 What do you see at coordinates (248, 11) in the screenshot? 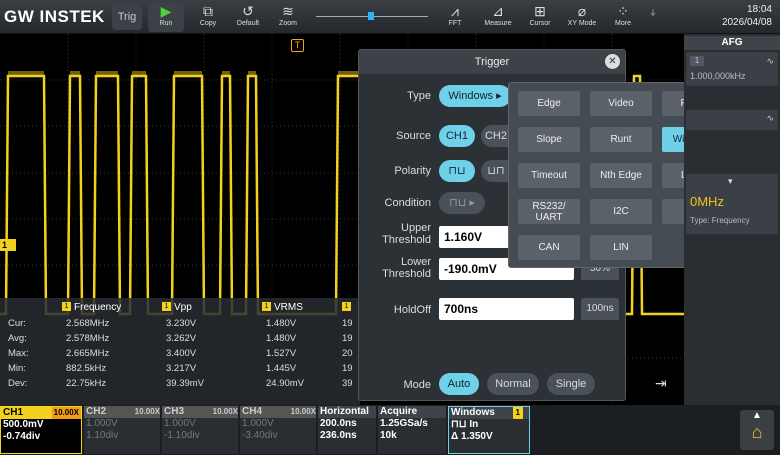
I see `reset-icon: ↺` at bounding box center [248, 11].